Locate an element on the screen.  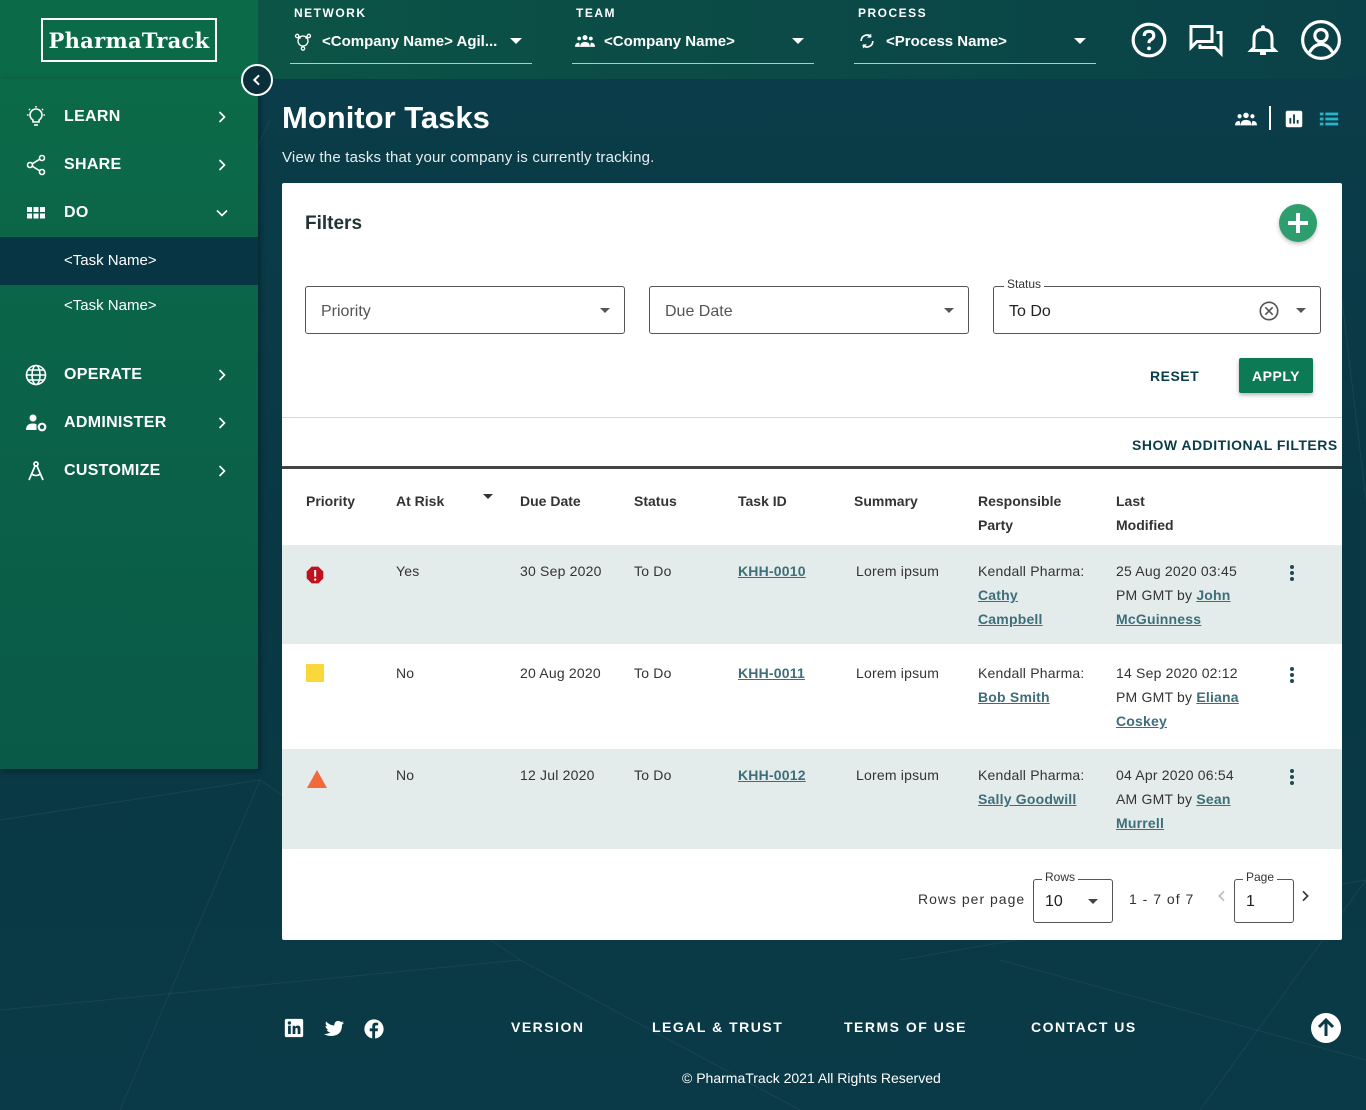
sidebar-item-share: SHARE is located at coordinates (129, 165).